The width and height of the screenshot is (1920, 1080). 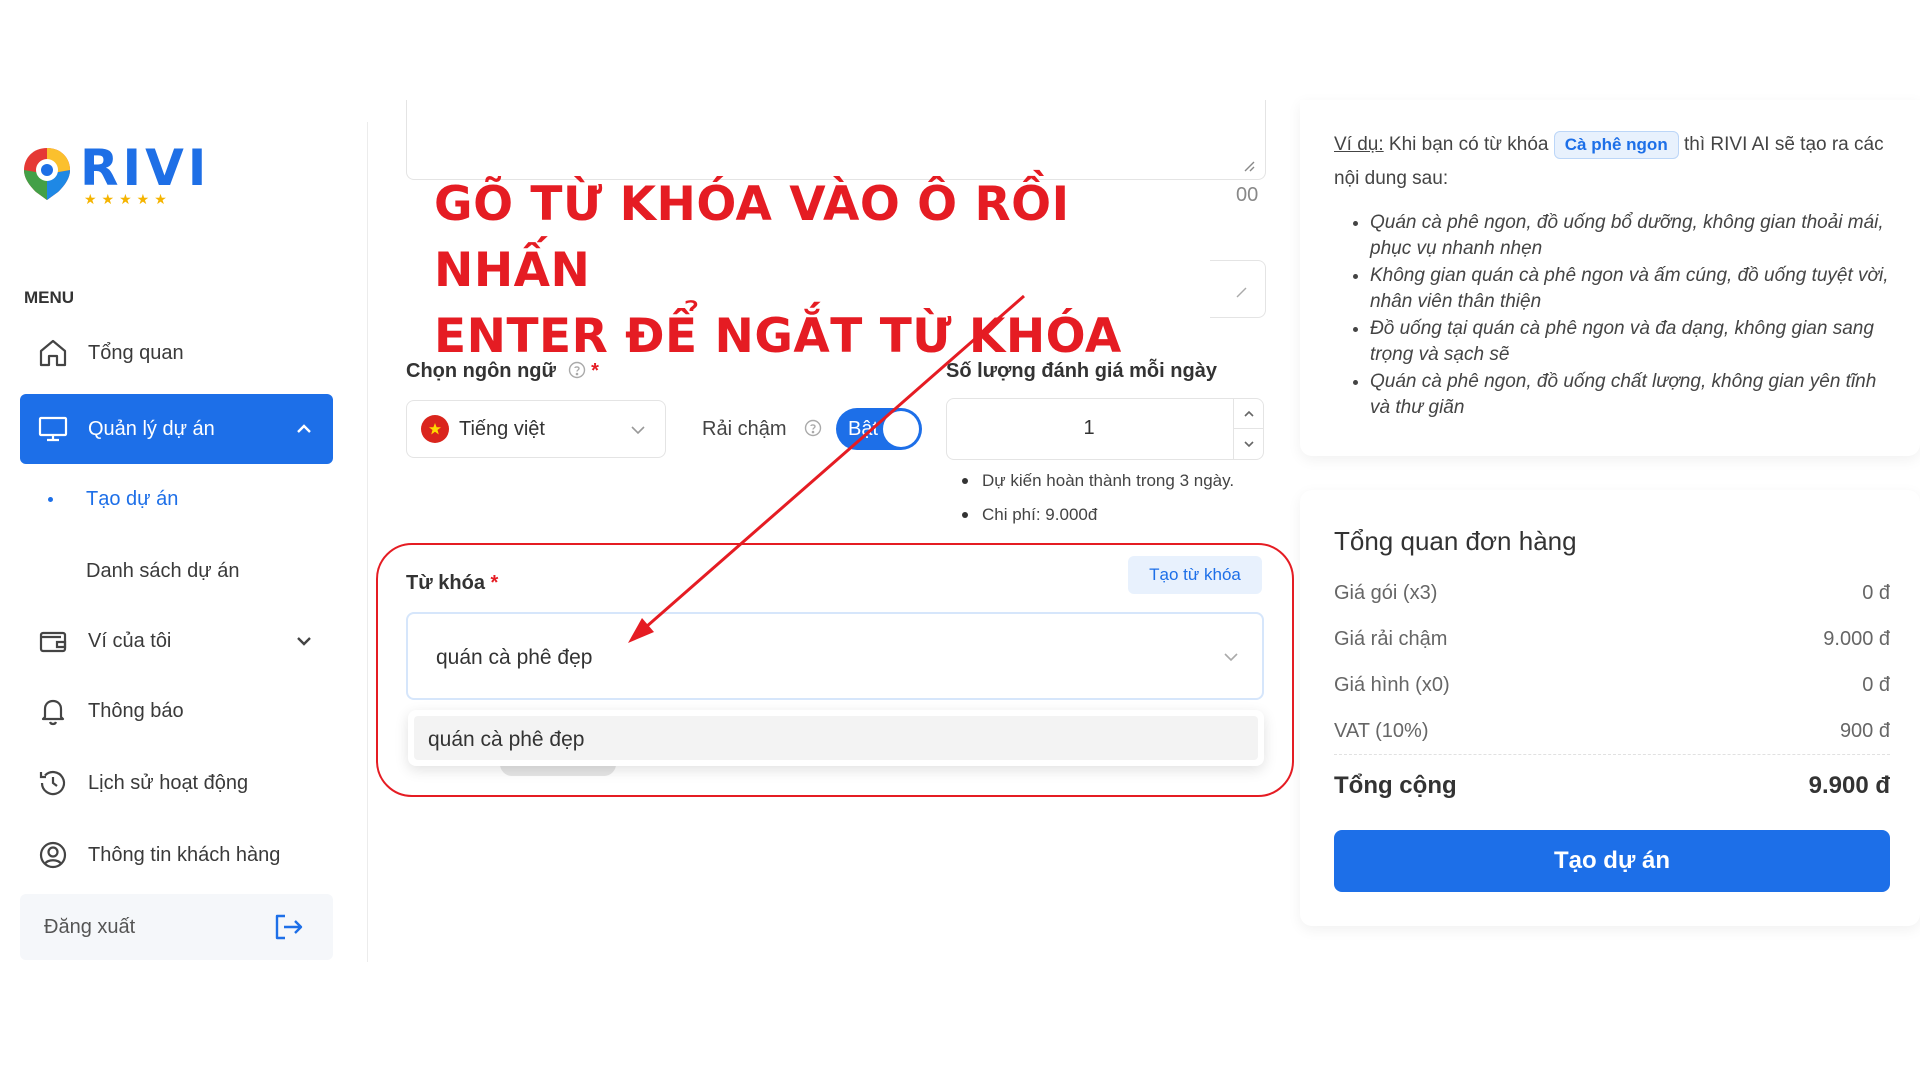 I want to click on order-row-label: Giá gói (x3), so click(x=1386, y=593).